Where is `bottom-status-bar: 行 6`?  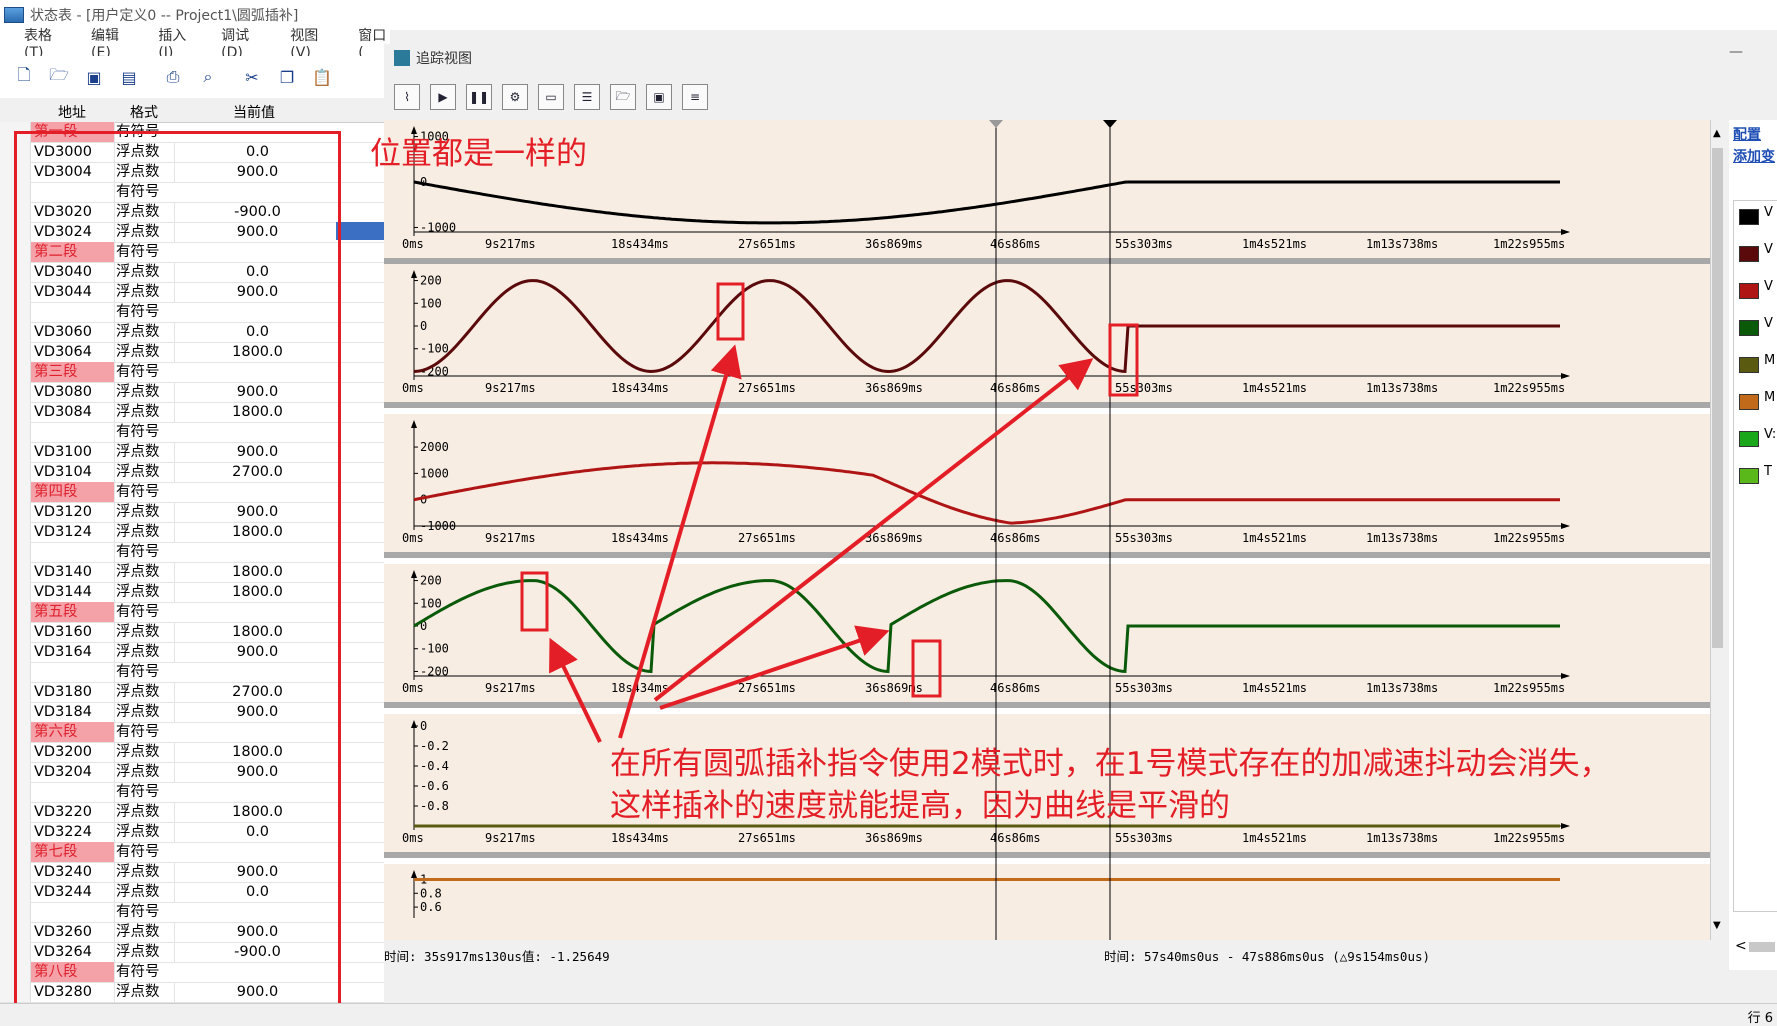
bottom-status-bar: 行 6 is located at coordinates (888, 1014).